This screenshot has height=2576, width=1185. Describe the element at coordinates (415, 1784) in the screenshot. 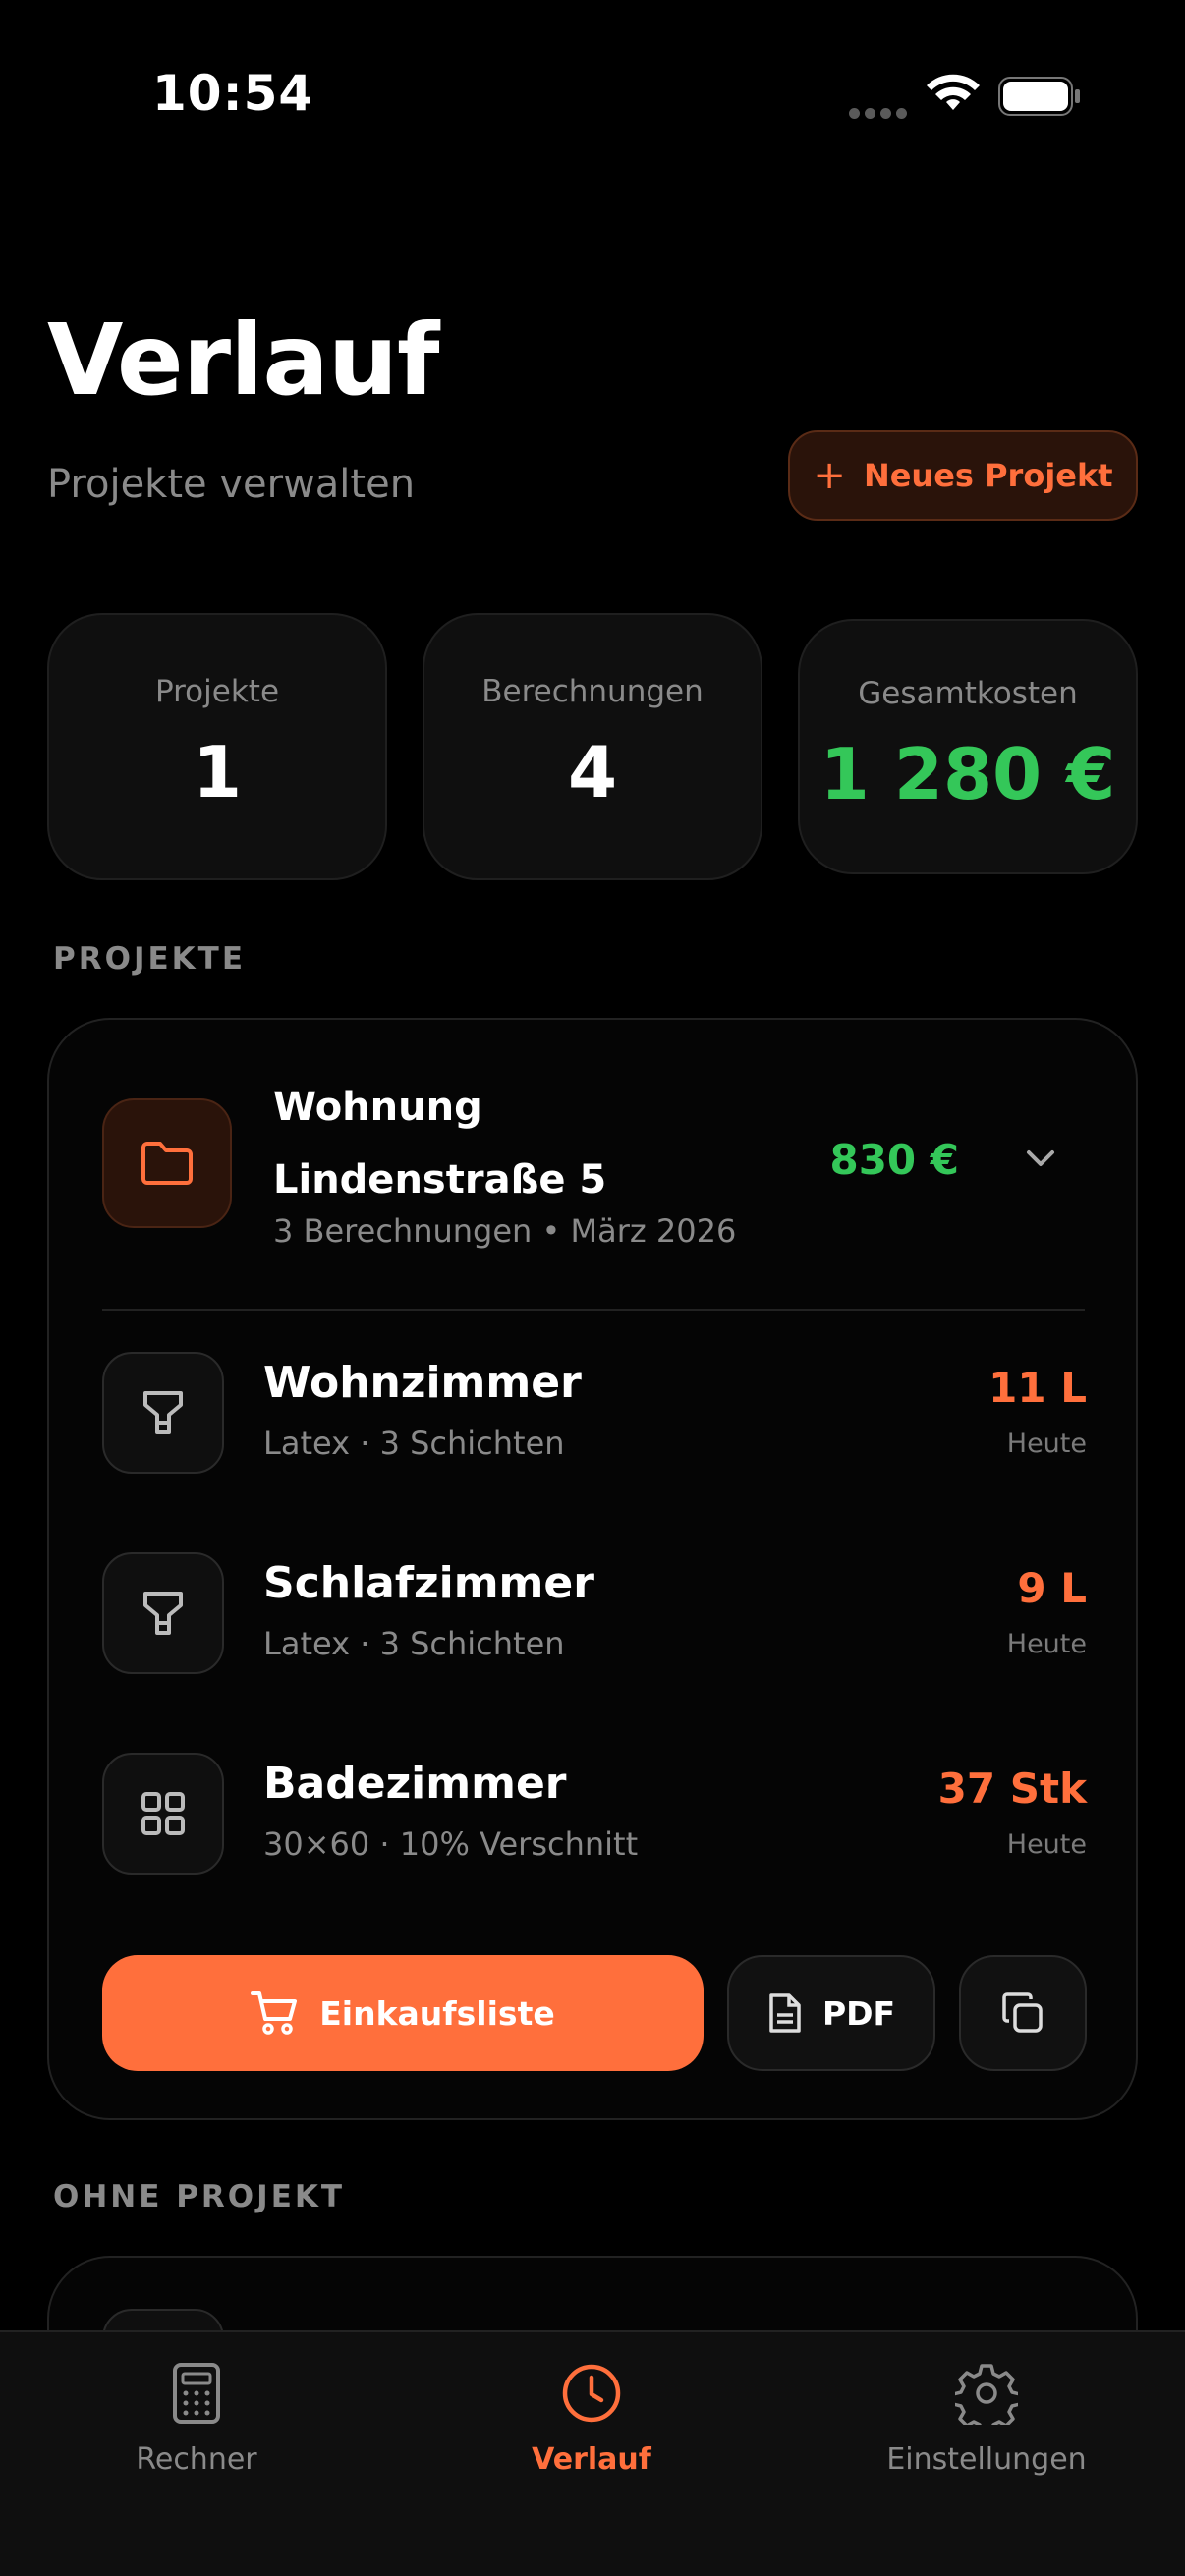

I see `item-name: Badezimmer` at that location.